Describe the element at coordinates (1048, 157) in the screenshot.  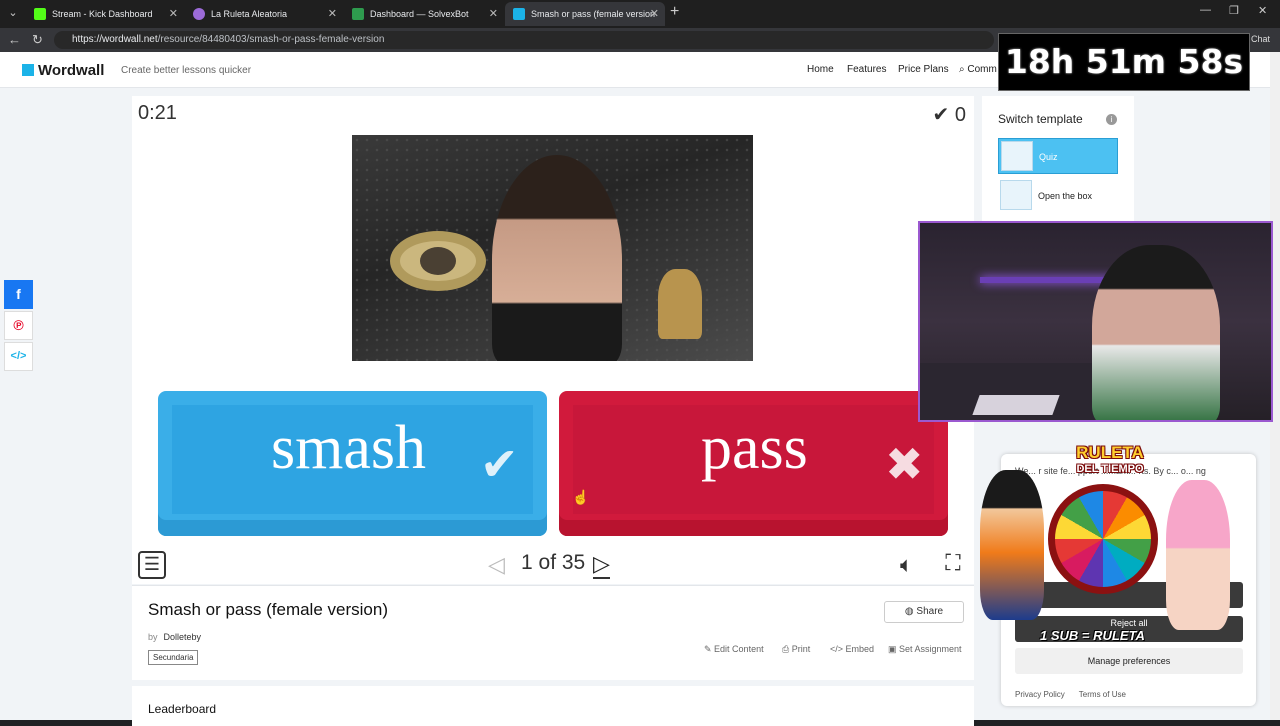
I see `template-label: Quiz` at that location.